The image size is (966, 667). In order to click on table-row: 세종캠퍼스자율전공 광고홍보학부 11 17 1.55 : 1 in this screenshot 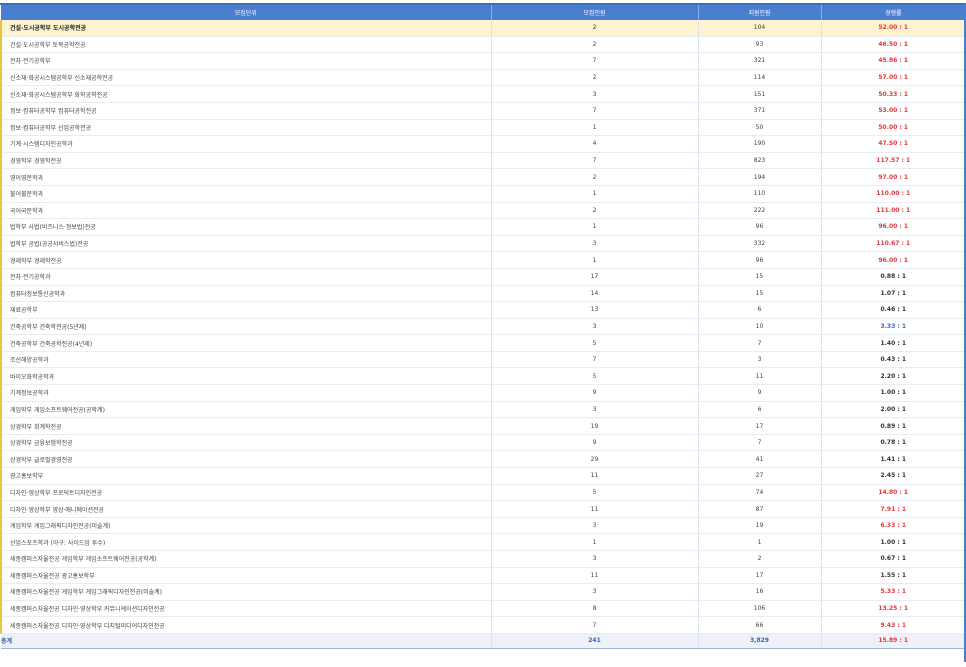, I will do `click(482, 576)`.